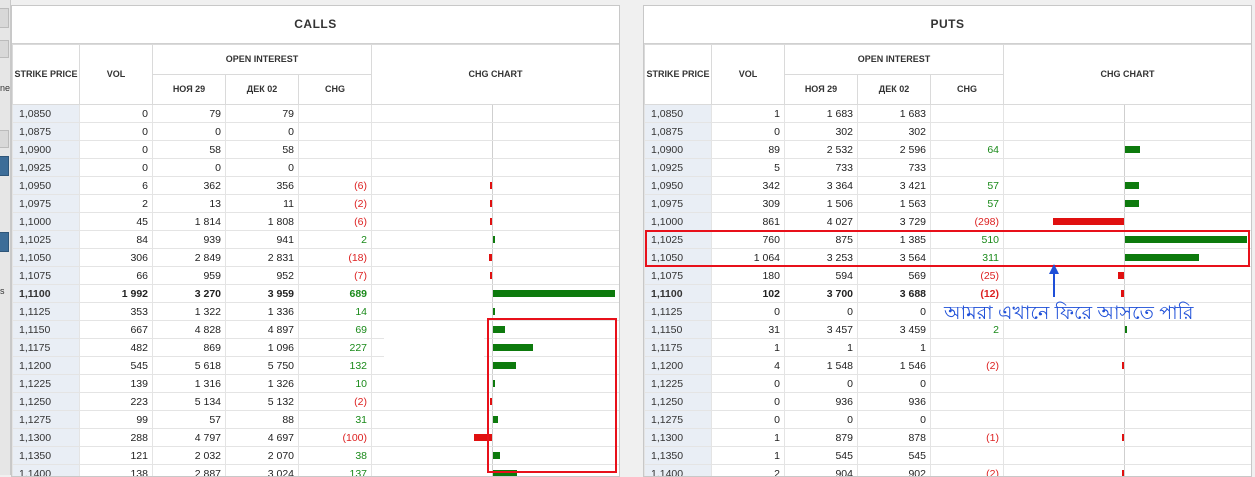 This screenshot has width=1255, height=477. I want to click on strike-cell: 1,1300, so click(46, 438).